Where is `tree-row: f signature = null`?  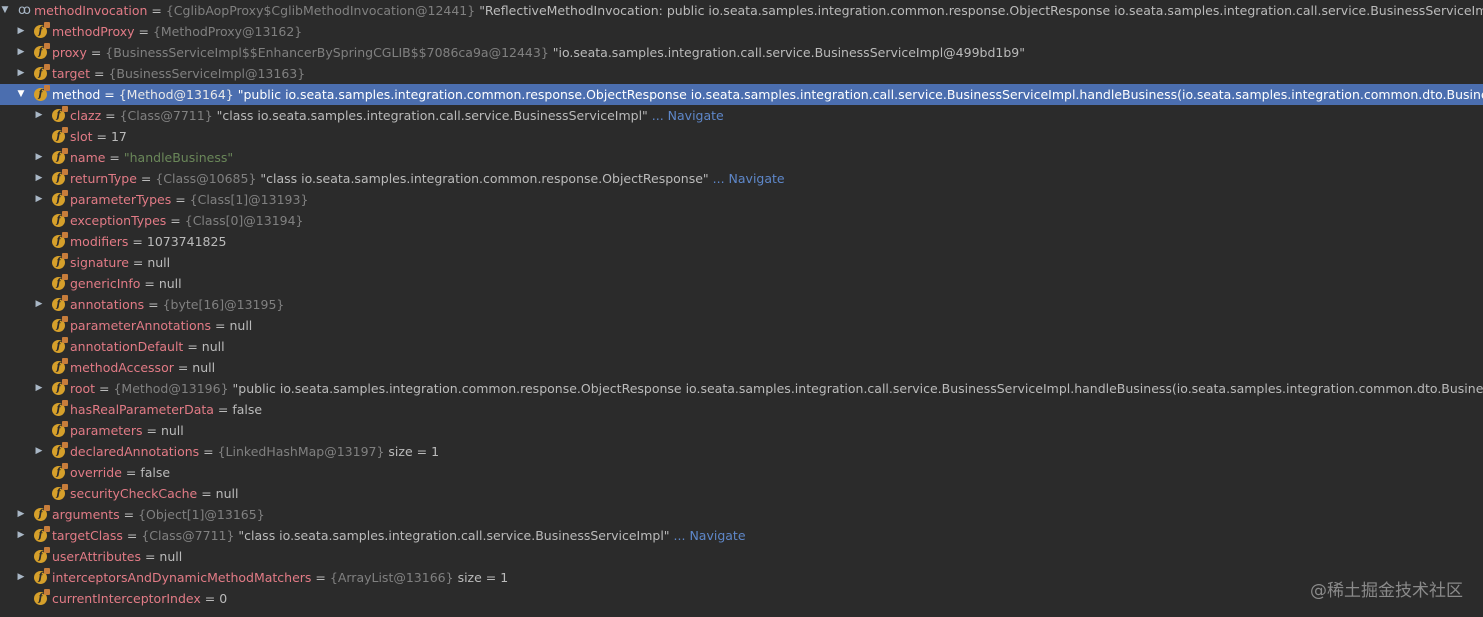 tree-row: f signature = null is located at coordinates (741, 262).